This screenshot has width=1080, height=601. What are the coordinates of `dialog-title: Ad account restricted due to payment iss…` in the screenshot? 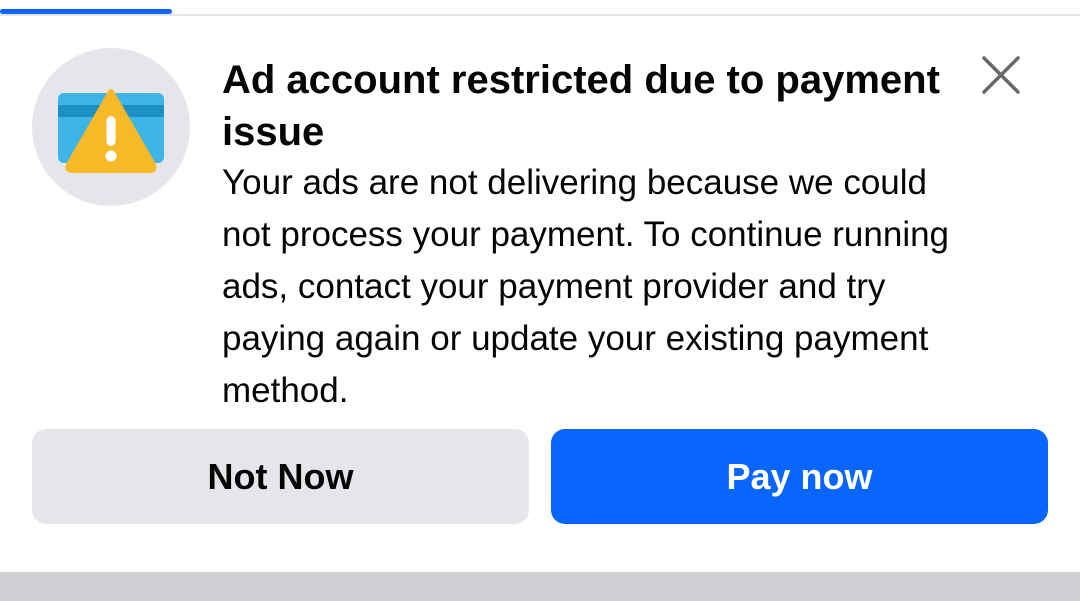 It's located at (581, 106).